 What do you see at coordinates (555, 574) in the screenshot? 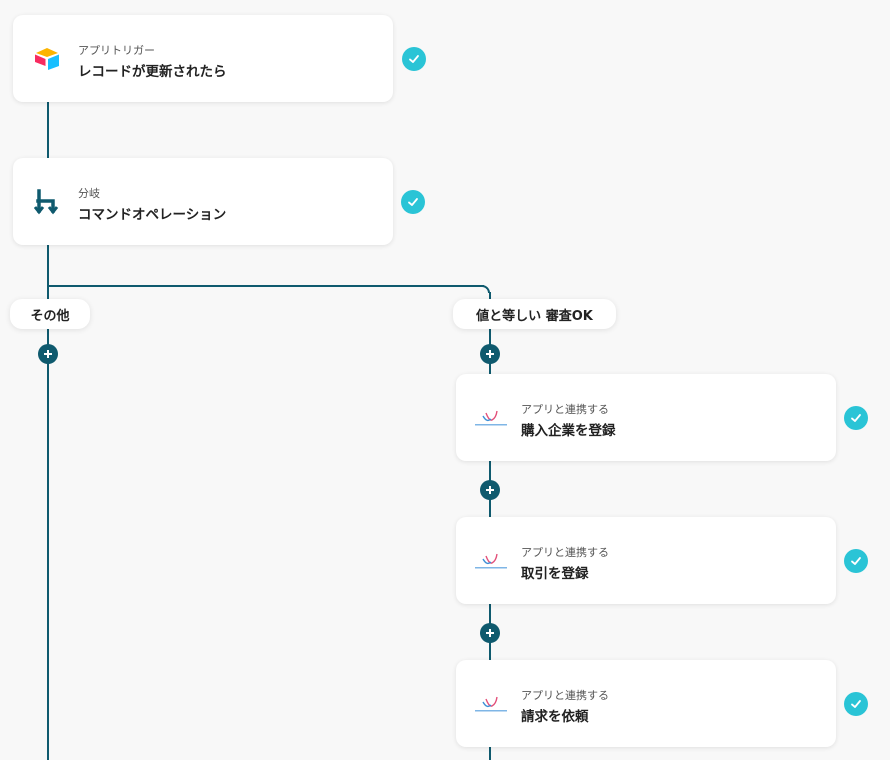
I see `action-step-title: 取引を登録` at bounding box center [555, 574].